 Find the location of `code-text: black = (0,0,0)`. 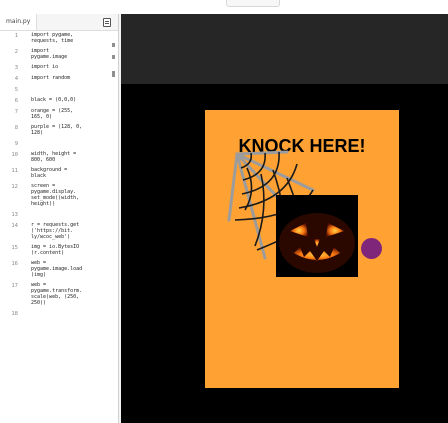

code-text: black = (0,0,0) is located at coordinates (71, 100).